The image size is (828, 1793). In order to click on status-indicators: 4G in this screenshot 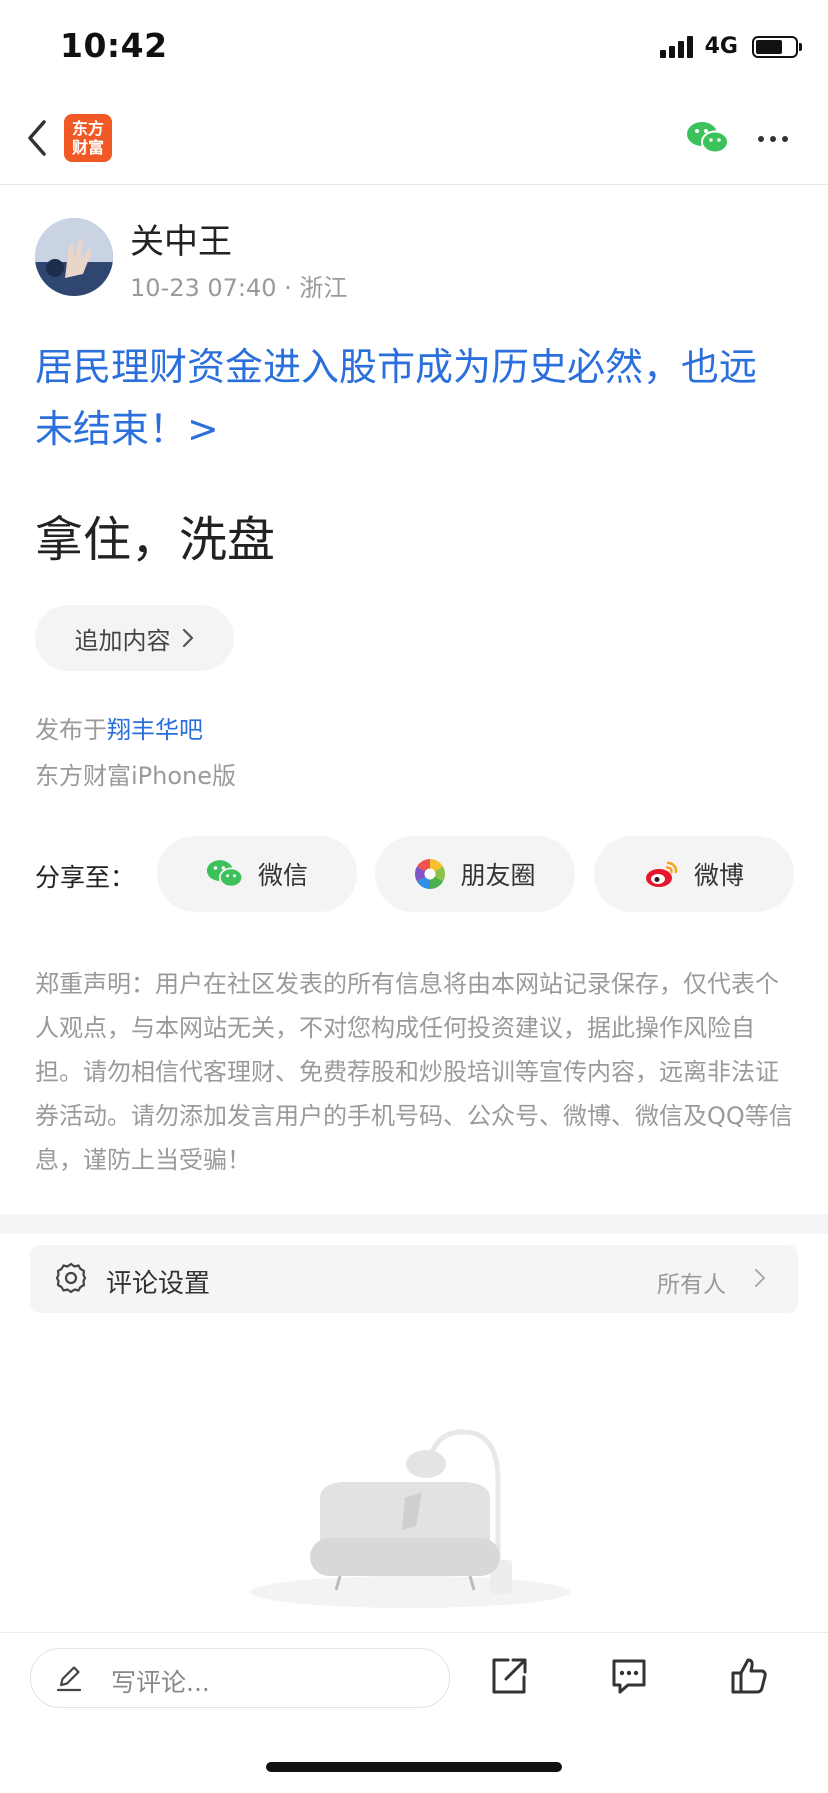, I will do `click(730, 46)`.